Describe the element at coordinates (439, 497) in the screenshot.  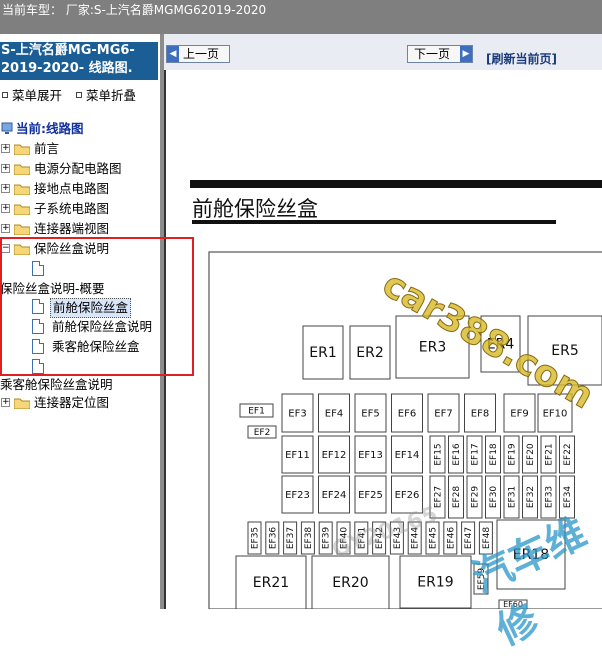
I see `fuse-ef27-label: EF27` at that location.